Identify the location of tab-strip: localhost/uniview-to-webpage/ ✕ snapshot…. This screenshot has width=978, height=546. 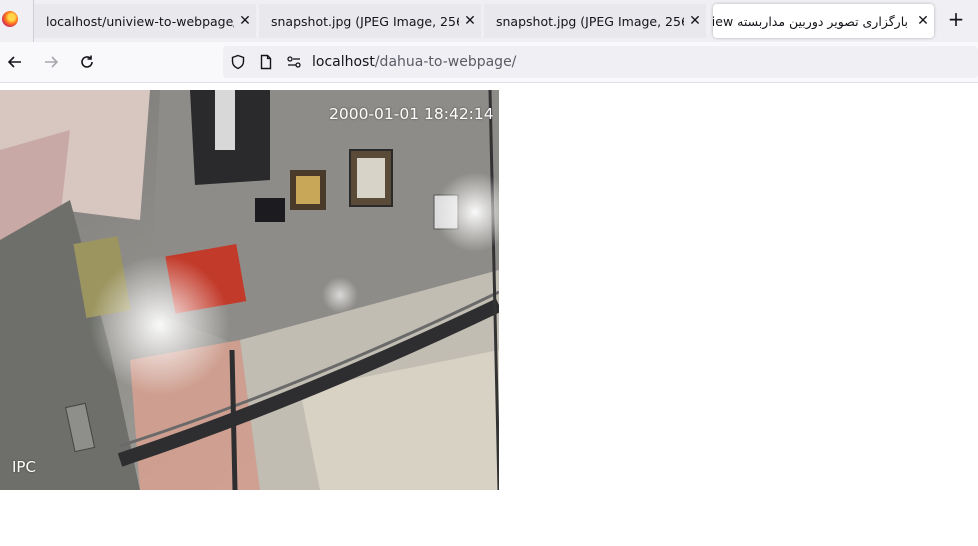
(489, 21).